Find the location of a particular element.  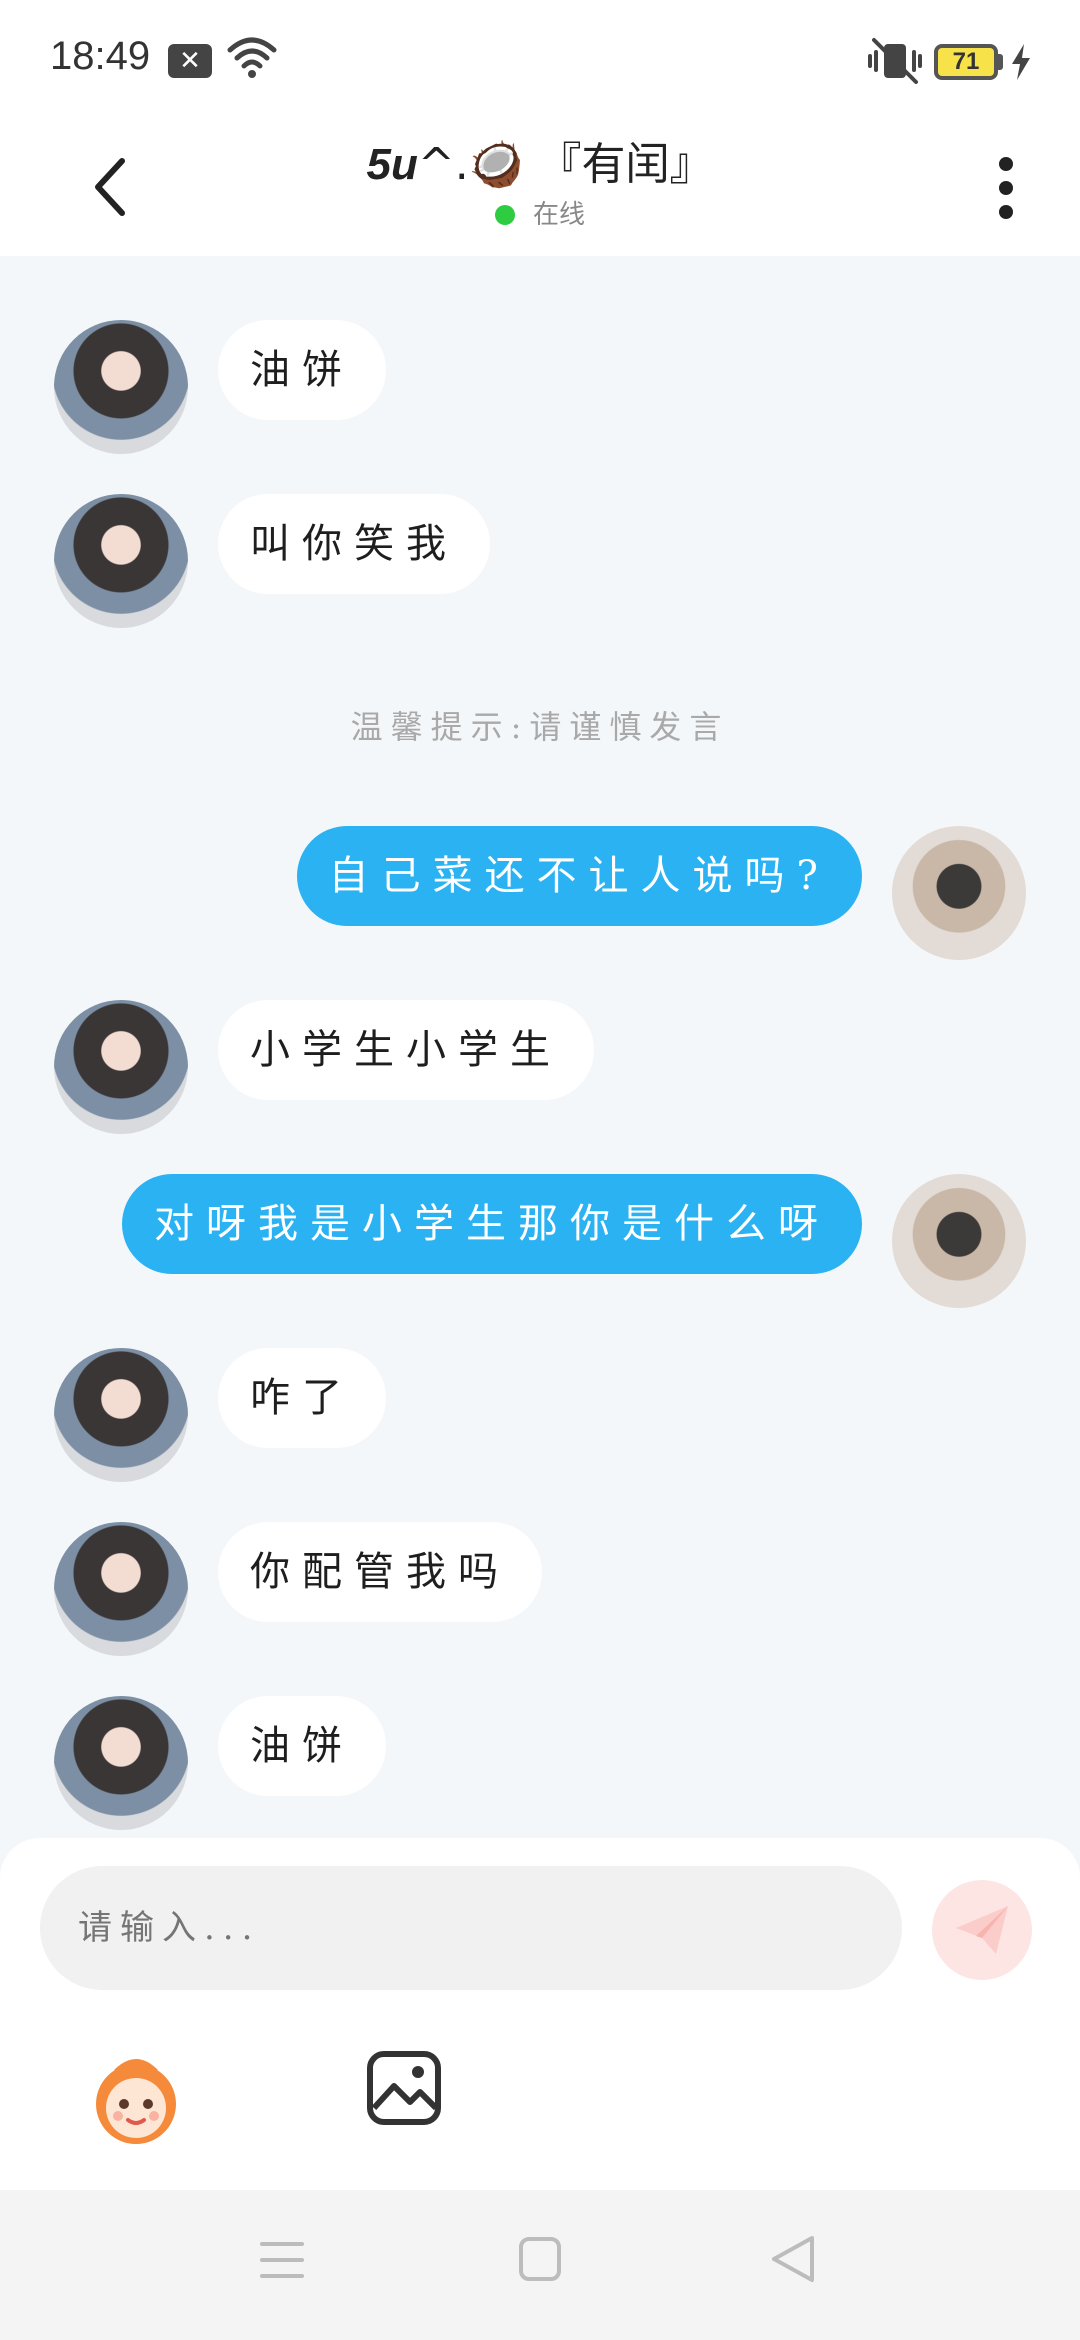

message-bubble-incoming: 咋了 is located at coordinates (302, 1398).